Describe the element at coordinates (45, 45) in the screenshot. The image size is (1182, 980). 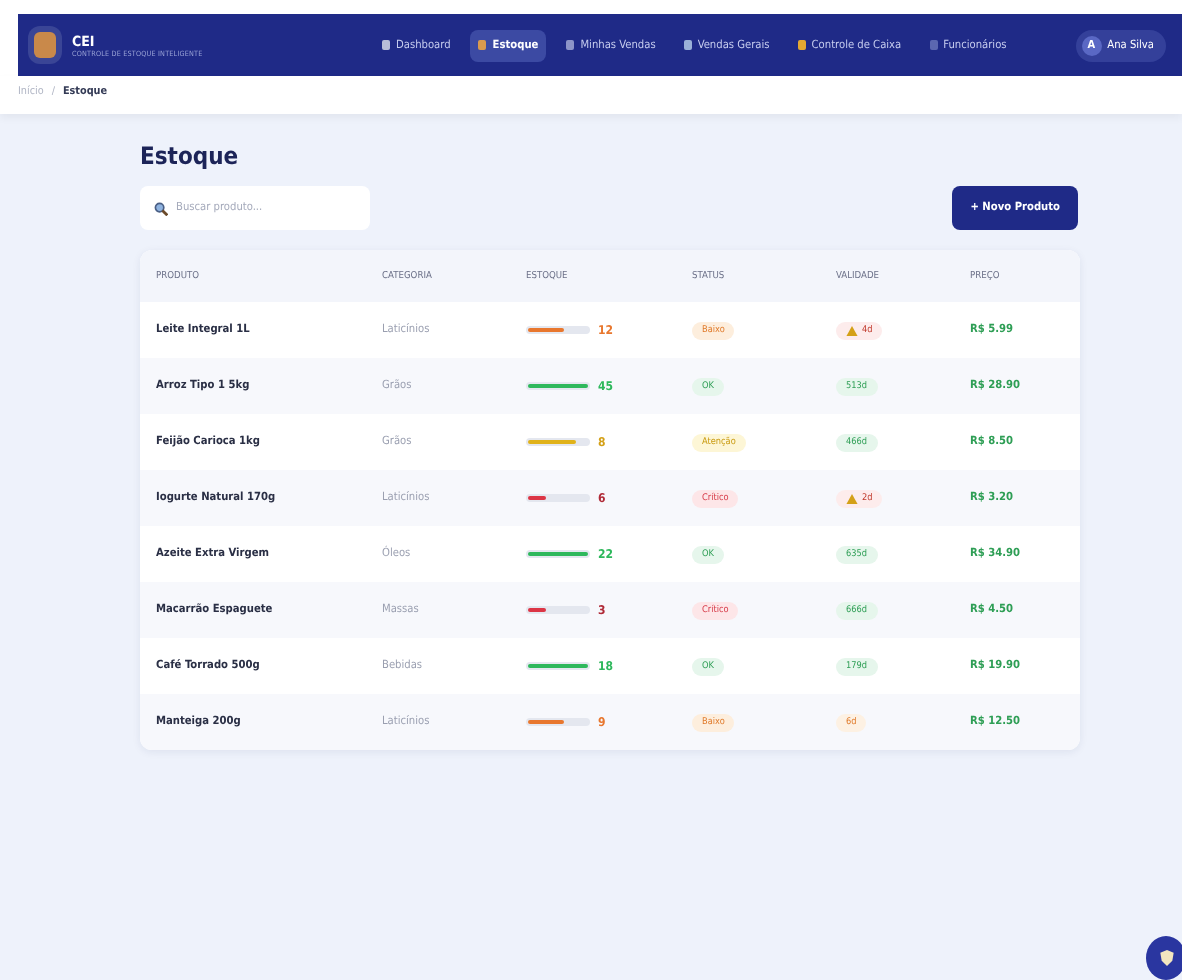
I see `box-icon` at that location.